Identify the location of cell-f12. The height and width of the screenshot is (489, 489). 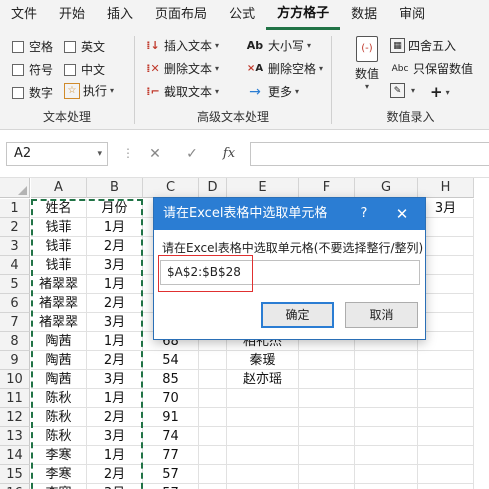
(327, 417).